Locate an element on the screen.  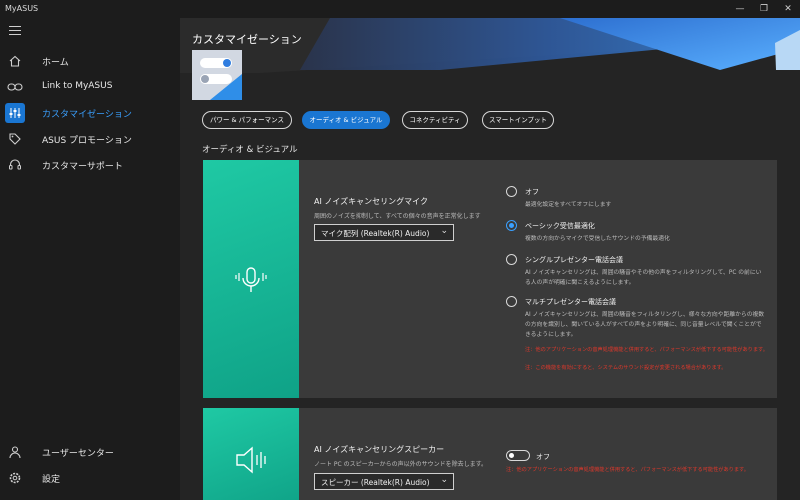
sidebar-item-promotion: ASUS プロモーション is located at coordinates (90, 139).